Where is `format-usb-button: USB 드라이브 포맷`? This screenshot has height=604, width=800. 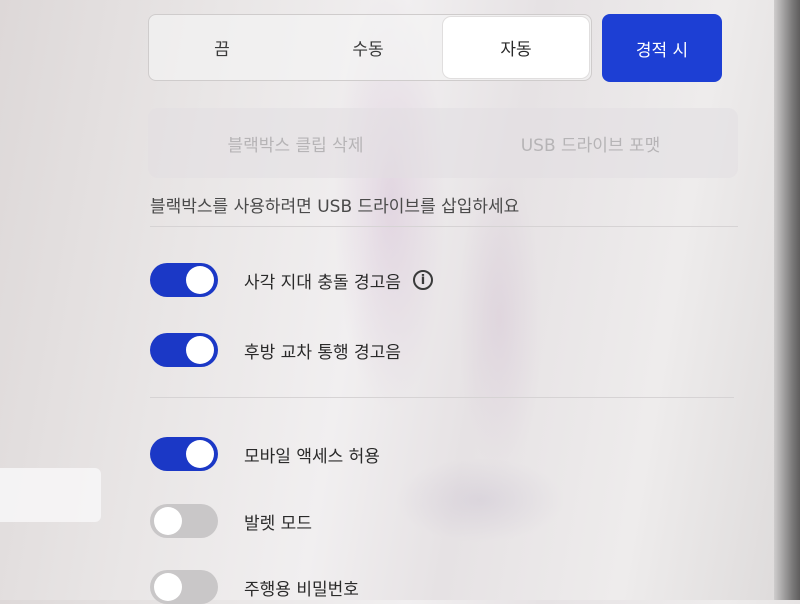 format-usb-button: USB 드라이브 포맷 is located at coordinates (590, 143).